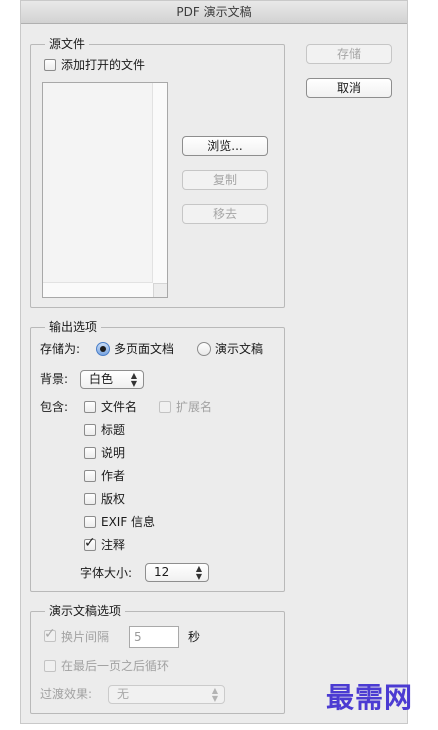  What do you see at coordinates (370, 697) in the screenshot?
I see `site-watermark: 最需网` at bounding box center [370, 697].